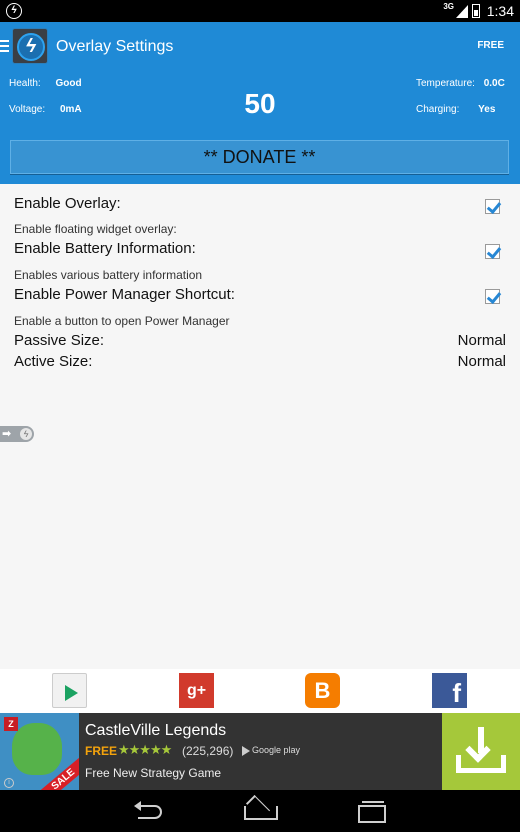 The width and height of the screenshot is (520, 832). I want to click on ad-price: FREE, so click(101, 751).